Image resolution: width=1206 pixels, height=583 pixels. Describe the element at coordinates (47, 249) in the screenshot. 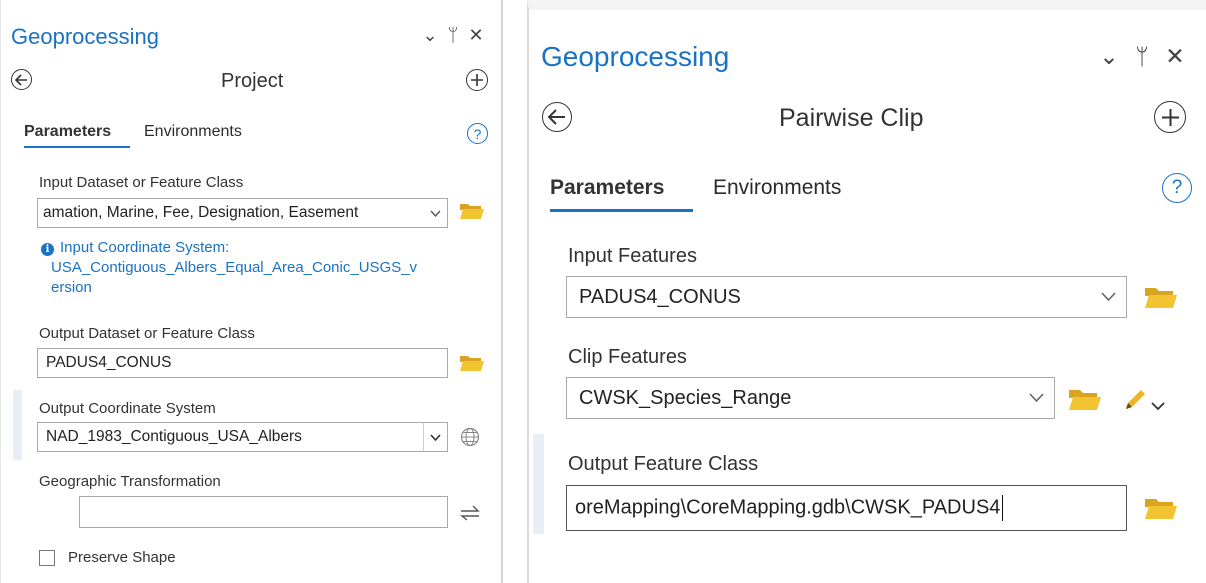

I see `info-icon: i` at that location.